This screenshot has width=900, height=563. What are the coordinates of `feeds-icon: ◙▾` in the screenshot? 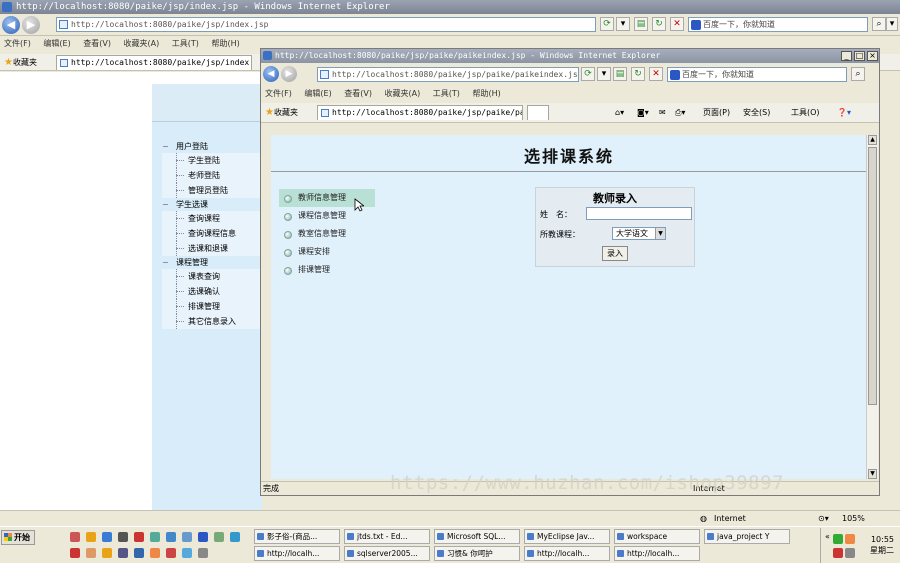 It's located at (643, 113).